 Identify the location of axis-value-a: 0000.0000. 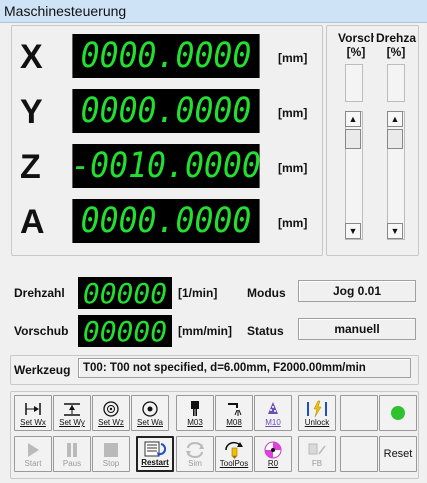
(166, 221).